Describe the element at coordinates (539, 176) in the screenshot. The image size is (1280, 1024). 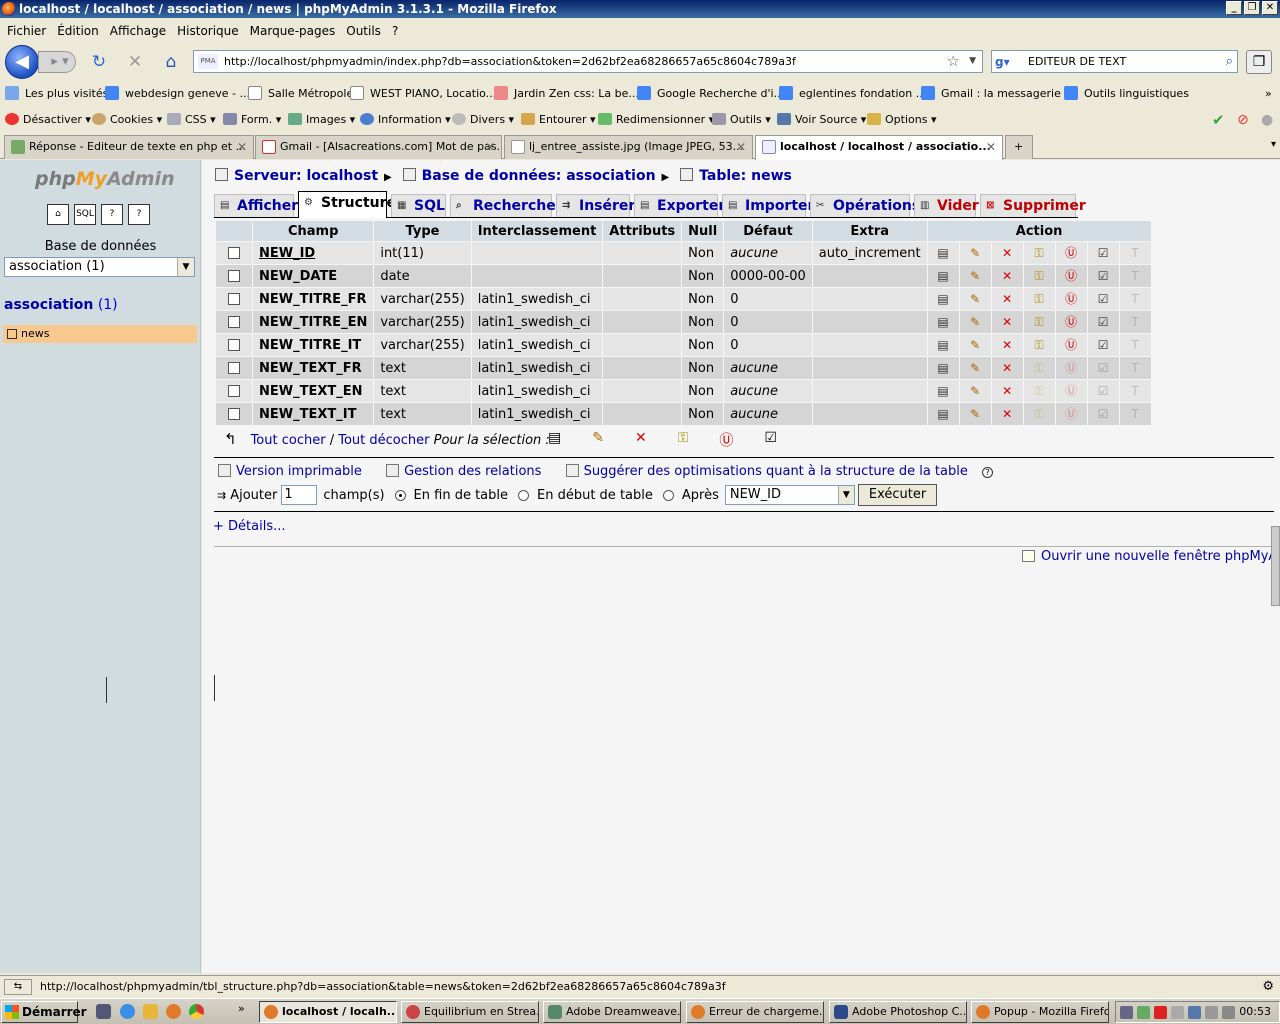
I see `breadcrumb-database: Base de données: association` at that location.